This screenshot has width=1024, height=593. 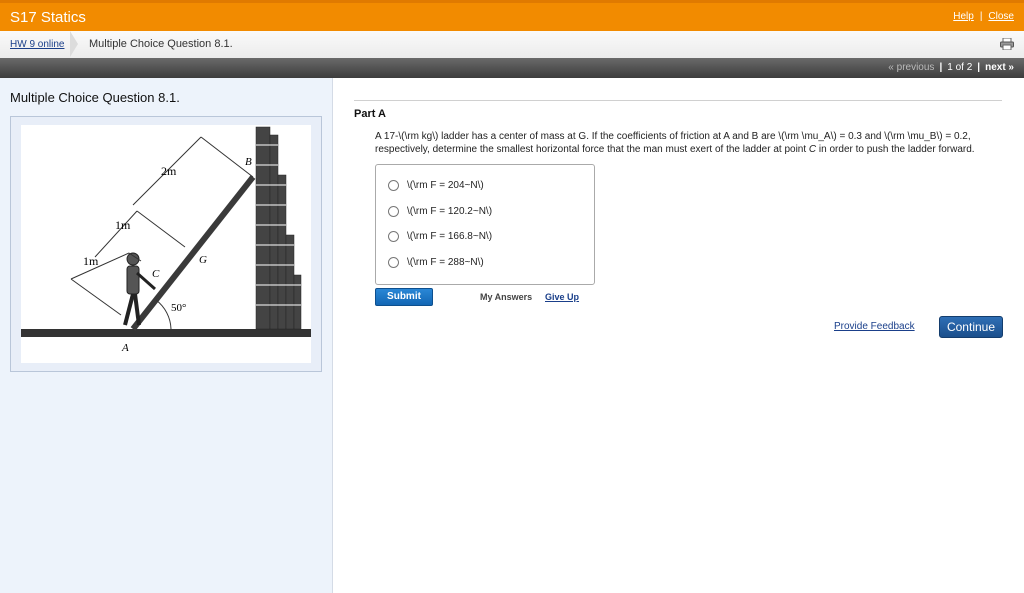 What do you see at coordinates (125, 348) in the screenshot?
I see `label-a: A` at bounding box center [125, 348].